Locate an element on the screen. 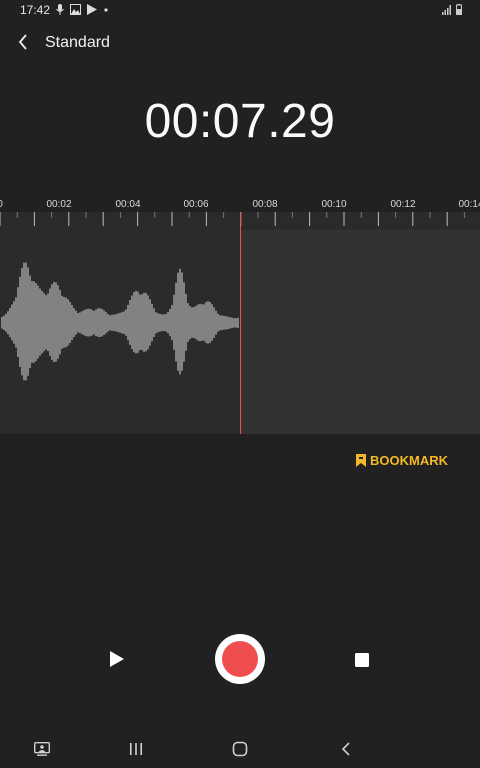 The image size is (480, 768). stop-icon is located at coordinates (362, 660).